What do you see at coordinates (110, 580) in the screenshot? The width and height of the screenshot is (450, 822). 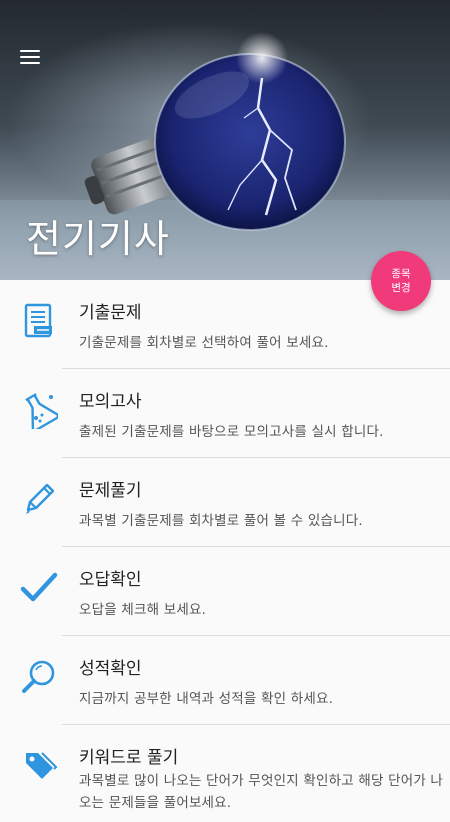 I see `menu-item-title: 오답확인` at bounding box center [110, 580].